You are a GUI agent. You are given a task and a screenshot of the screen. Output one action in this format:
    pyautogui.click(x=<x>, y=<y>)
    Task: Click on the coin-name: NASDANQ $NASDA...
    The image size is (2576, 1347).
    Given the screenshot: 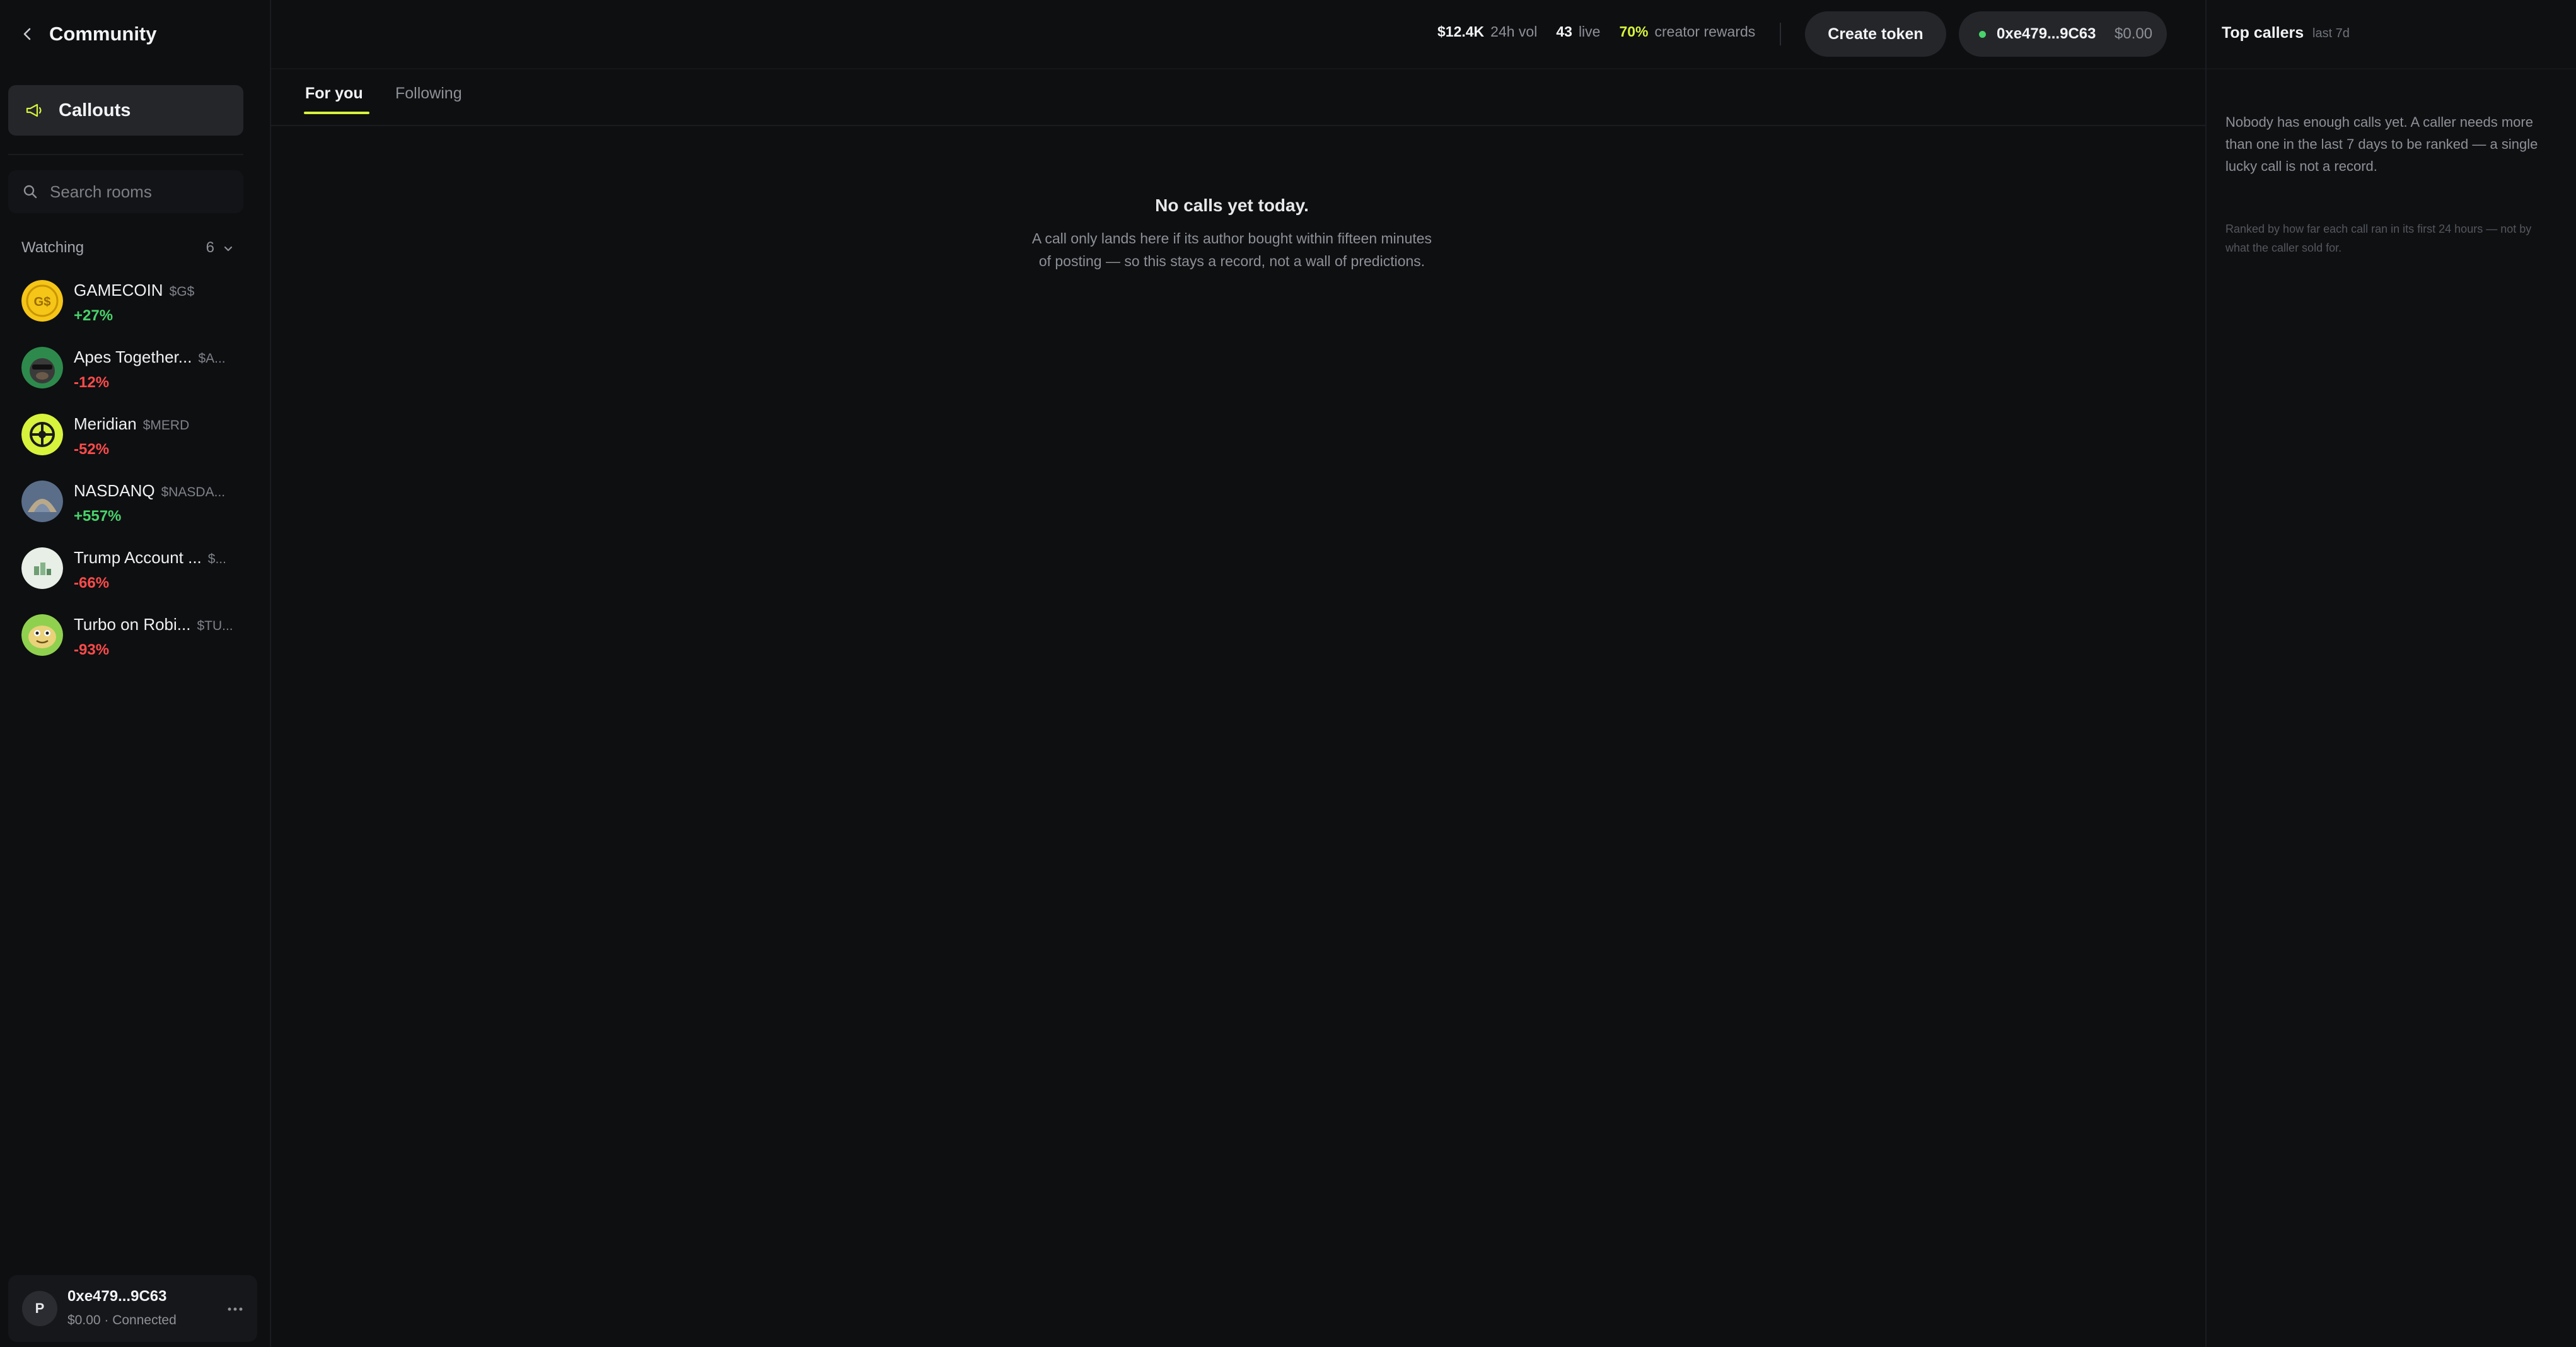 What is the action you would take?
    pyautogui.click(x=150, y=491)
    